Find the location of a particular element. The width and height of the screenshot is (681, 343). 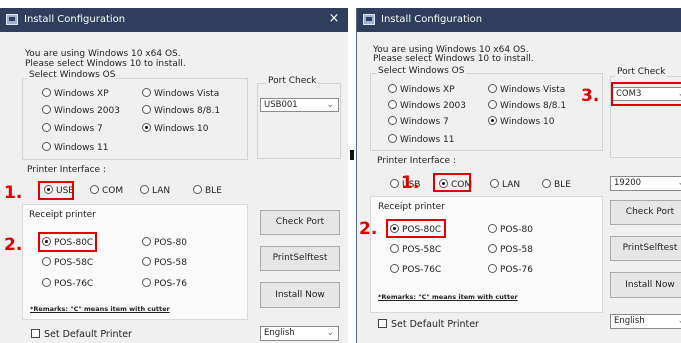

highlight-box-receipt is located at coordinates (416, 228).